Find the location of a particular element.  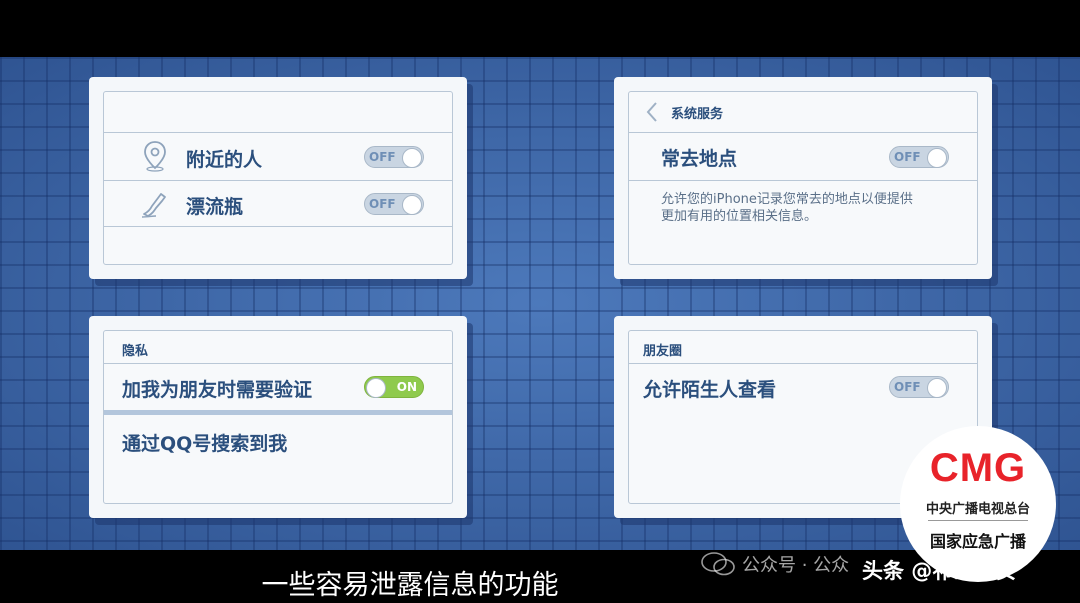

frequent-locations-description: 允许您的iPhone记录您常去的地点以便提供 更加有用的位置相关信息。 is located at coordinates (787, 208).